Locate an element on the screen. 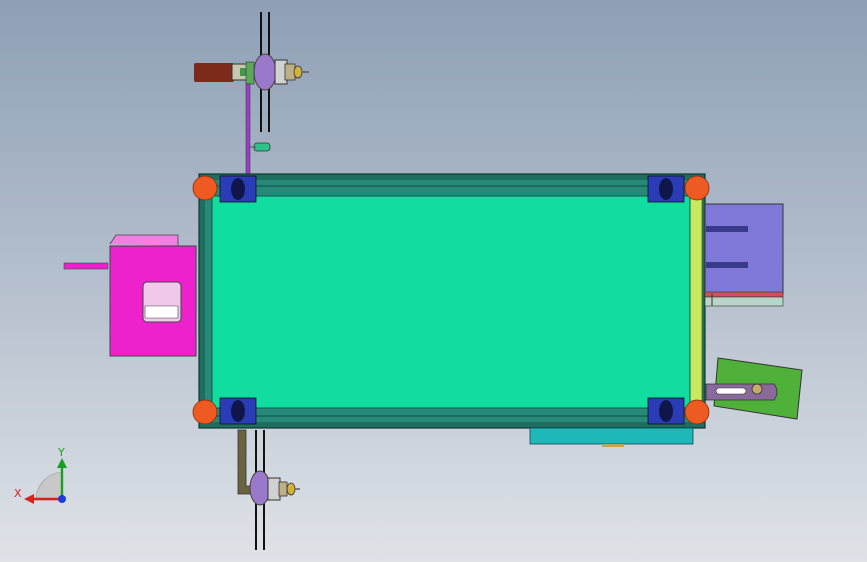 This screenshot has width=867, height=562. caster-top-left is located at coordinates (238, 189).